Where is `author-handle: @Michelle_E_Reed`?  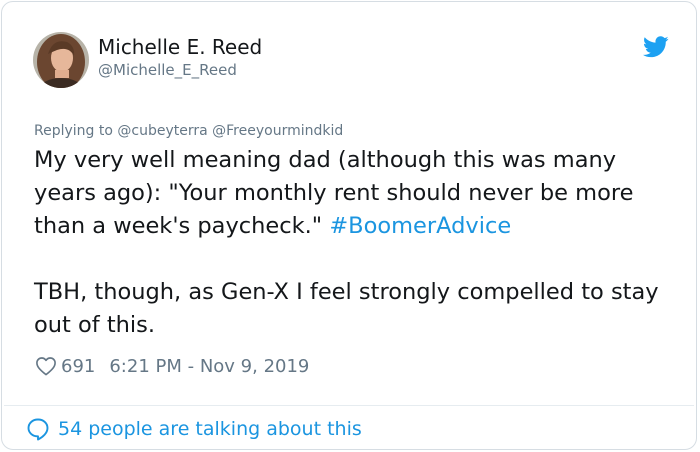 author-handle: @Michelle_E_Reed is located at coordinates (167, 70).